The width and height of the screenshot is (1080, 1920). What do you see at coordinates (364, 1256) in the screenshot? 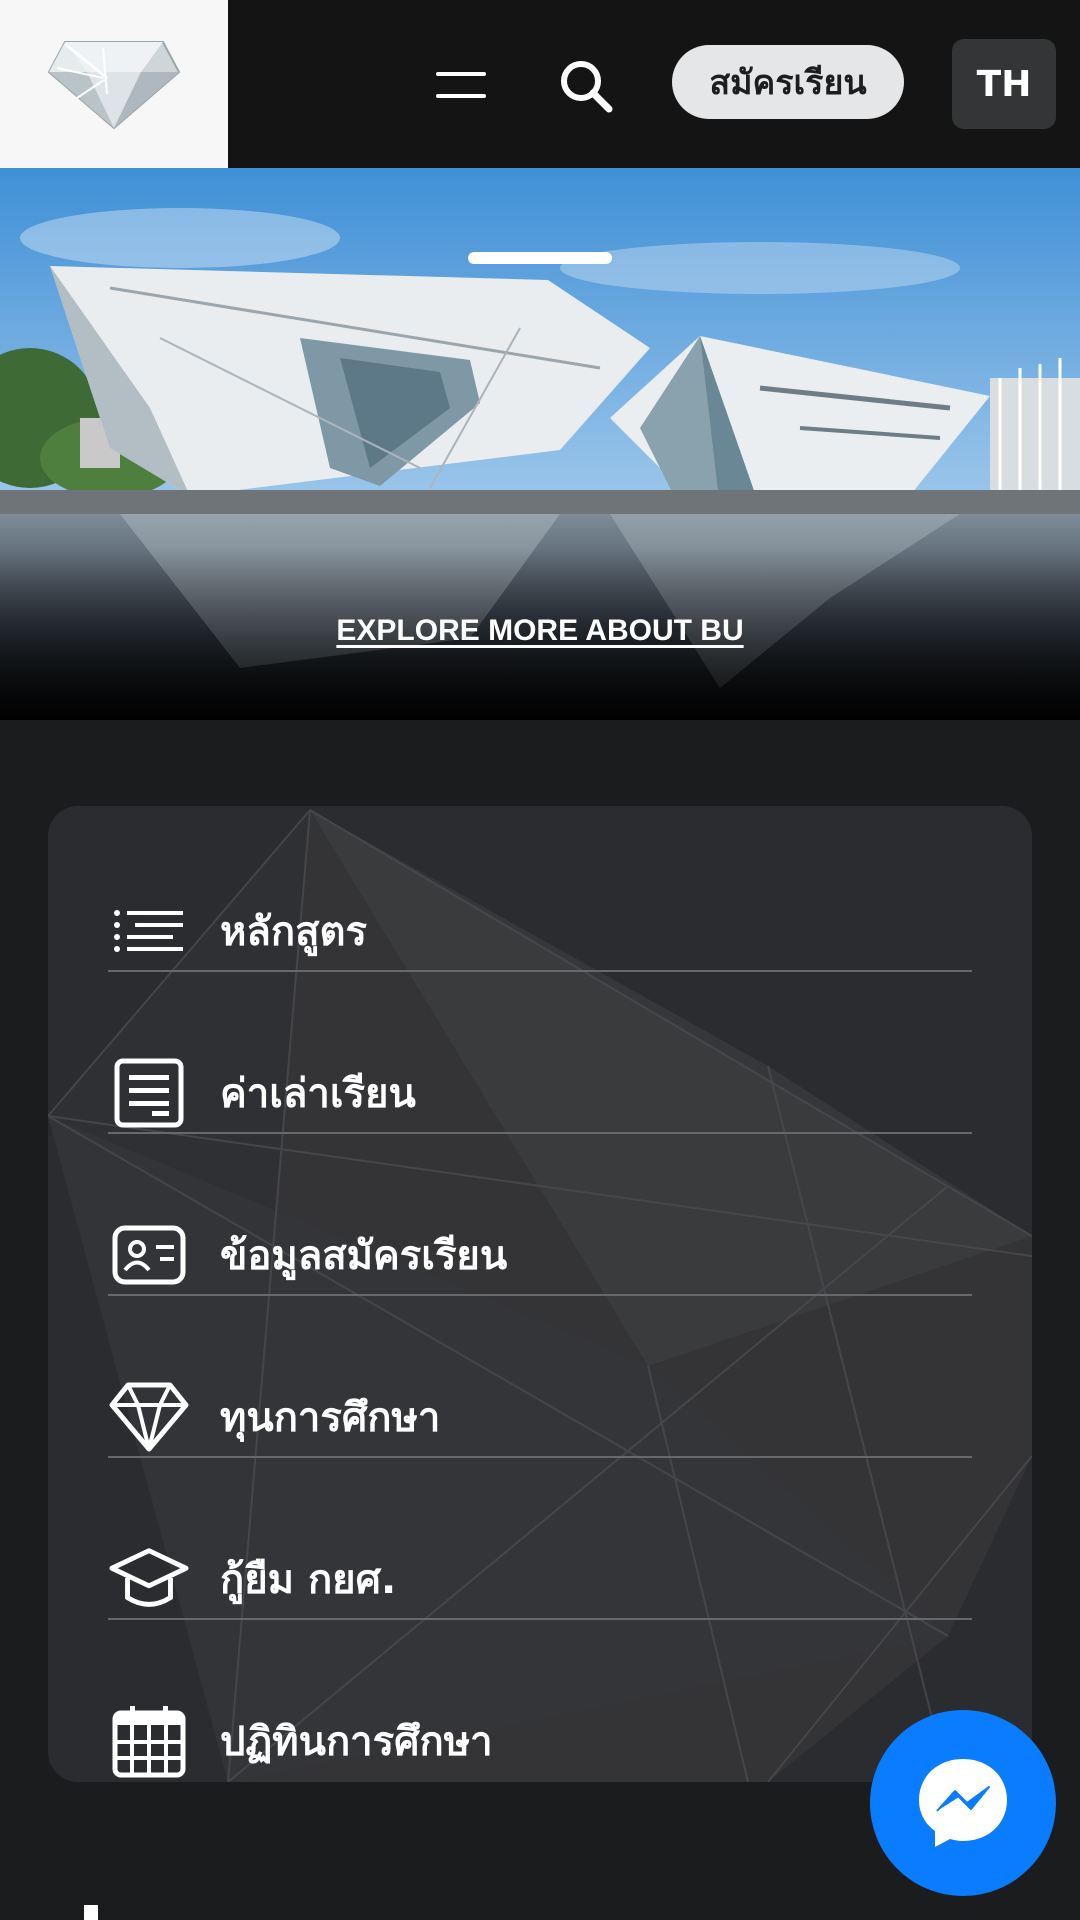
I see `menu-item-label: ข้อมูลสมัครเรียน` at bounding box center [364, 1256].